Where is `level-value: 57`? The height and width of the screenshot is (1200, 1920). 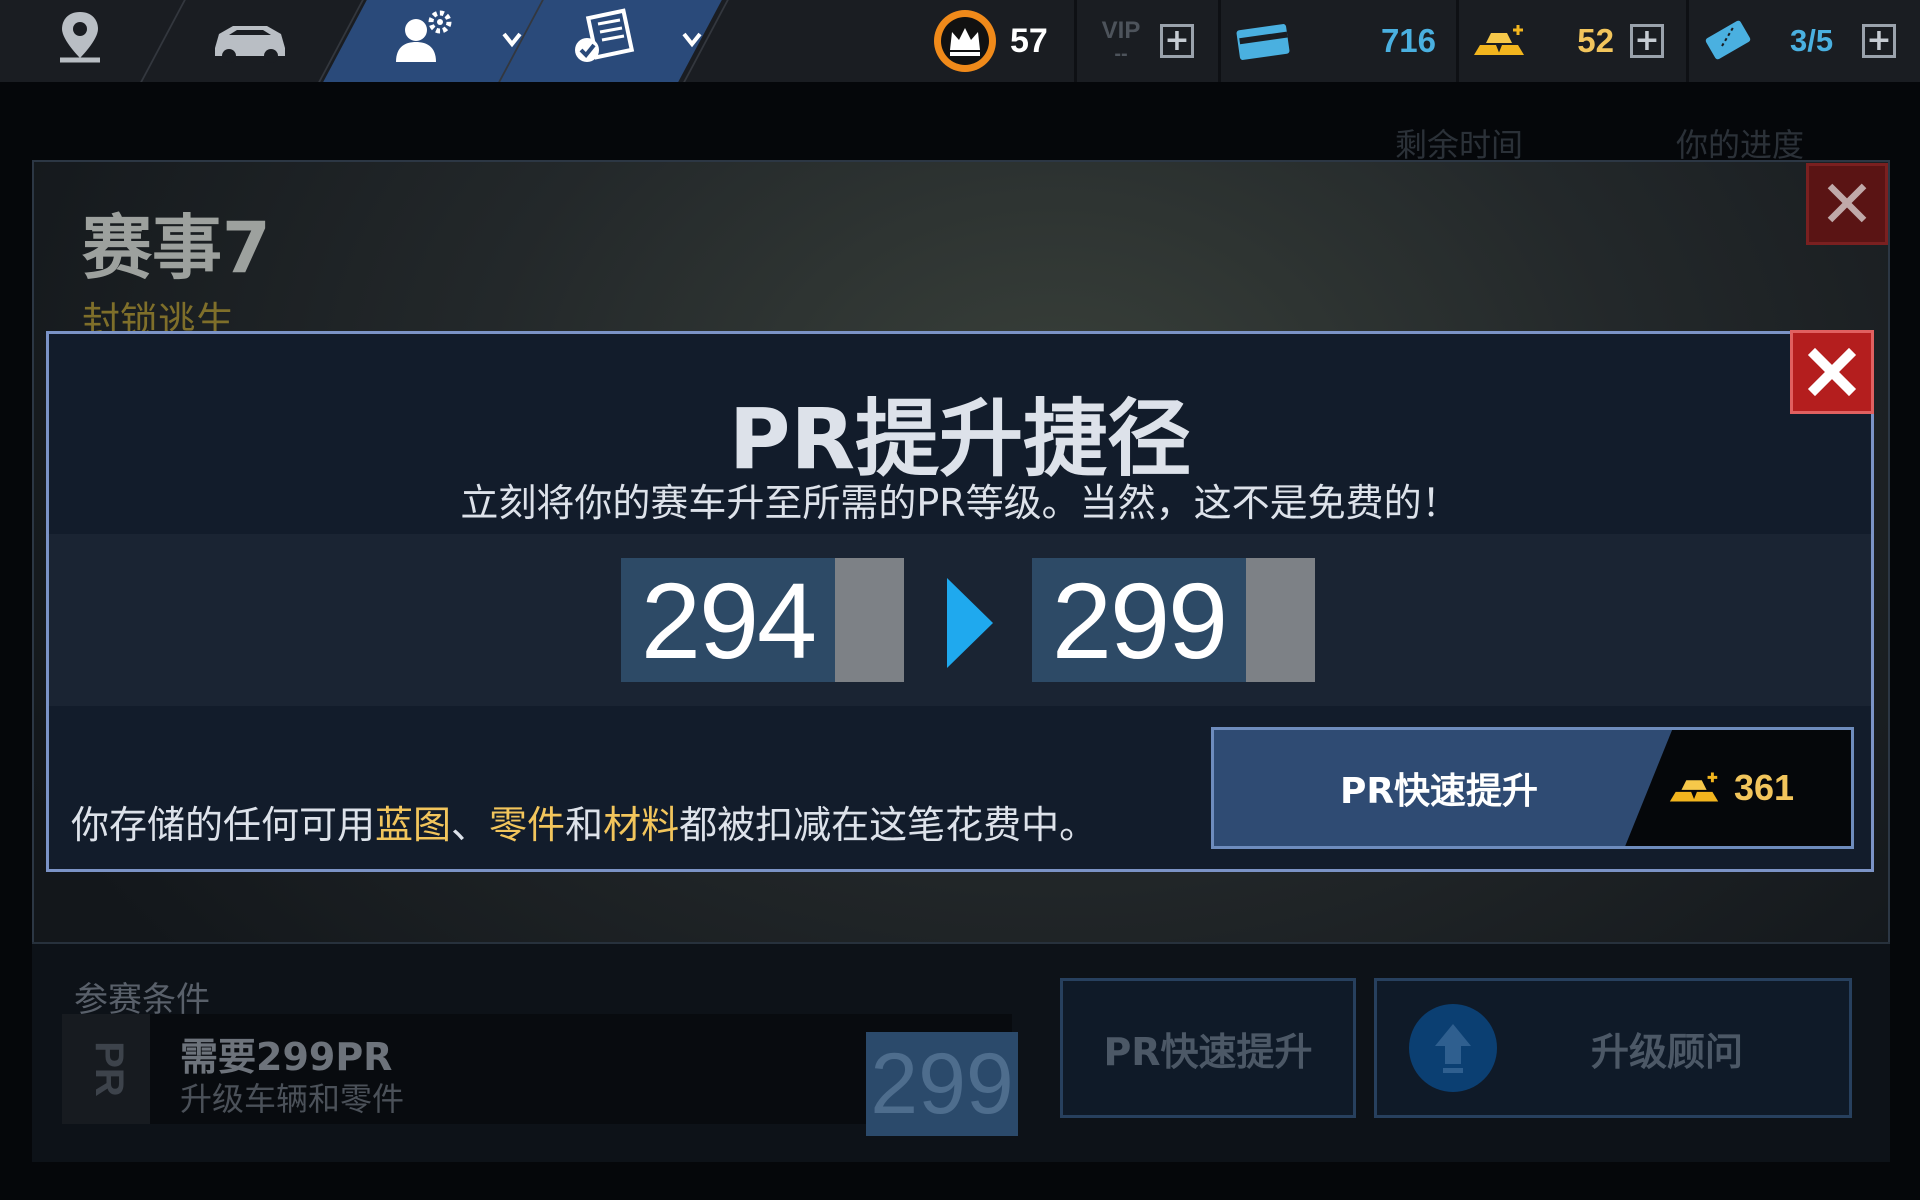
level-value: 57 is located at coordinates (1029, 40).